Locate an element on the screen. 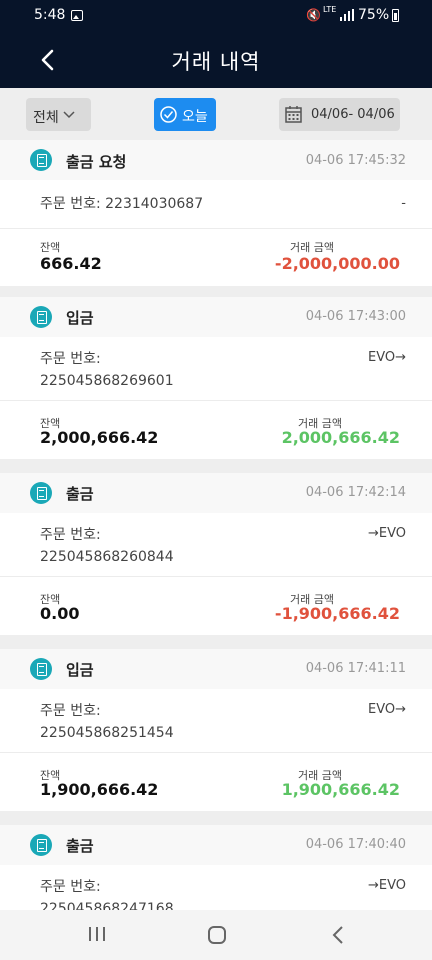  amount-value: 2,000,666.42 is located at coordinates (340, 437).